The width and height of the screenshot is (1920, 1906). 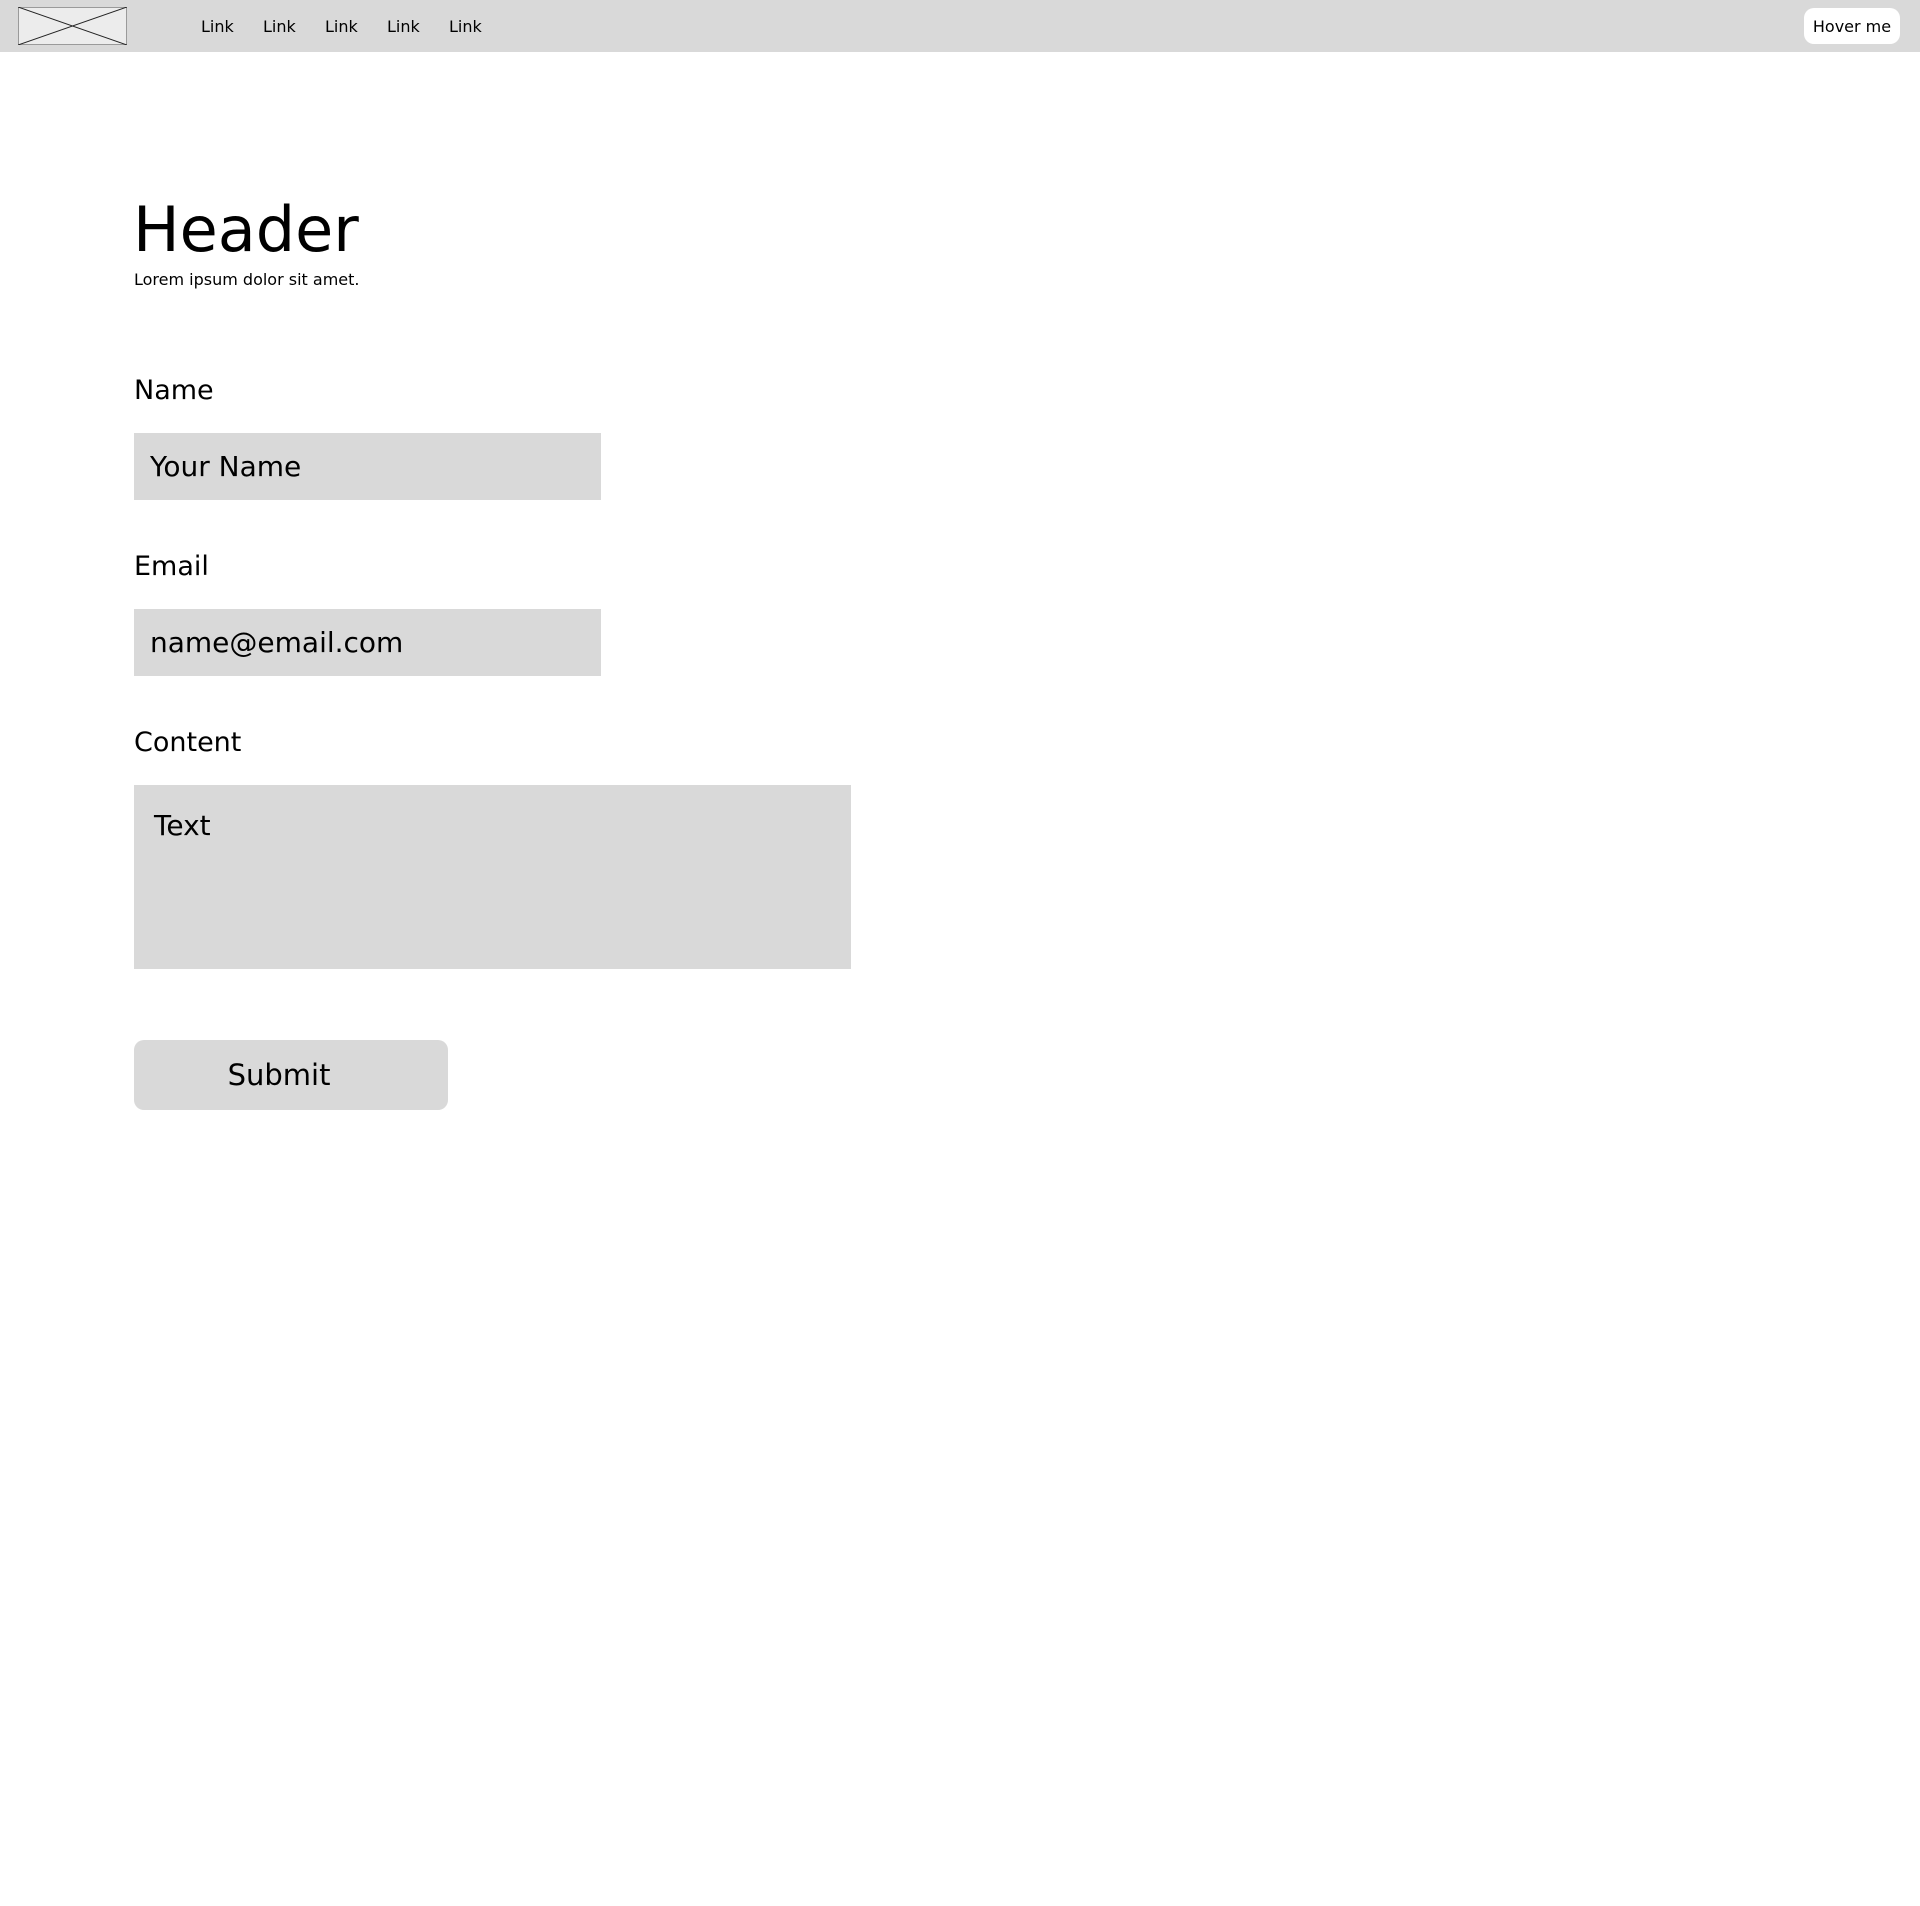 I want to click on nav-link-5: Link, so click(x=465, y=27).